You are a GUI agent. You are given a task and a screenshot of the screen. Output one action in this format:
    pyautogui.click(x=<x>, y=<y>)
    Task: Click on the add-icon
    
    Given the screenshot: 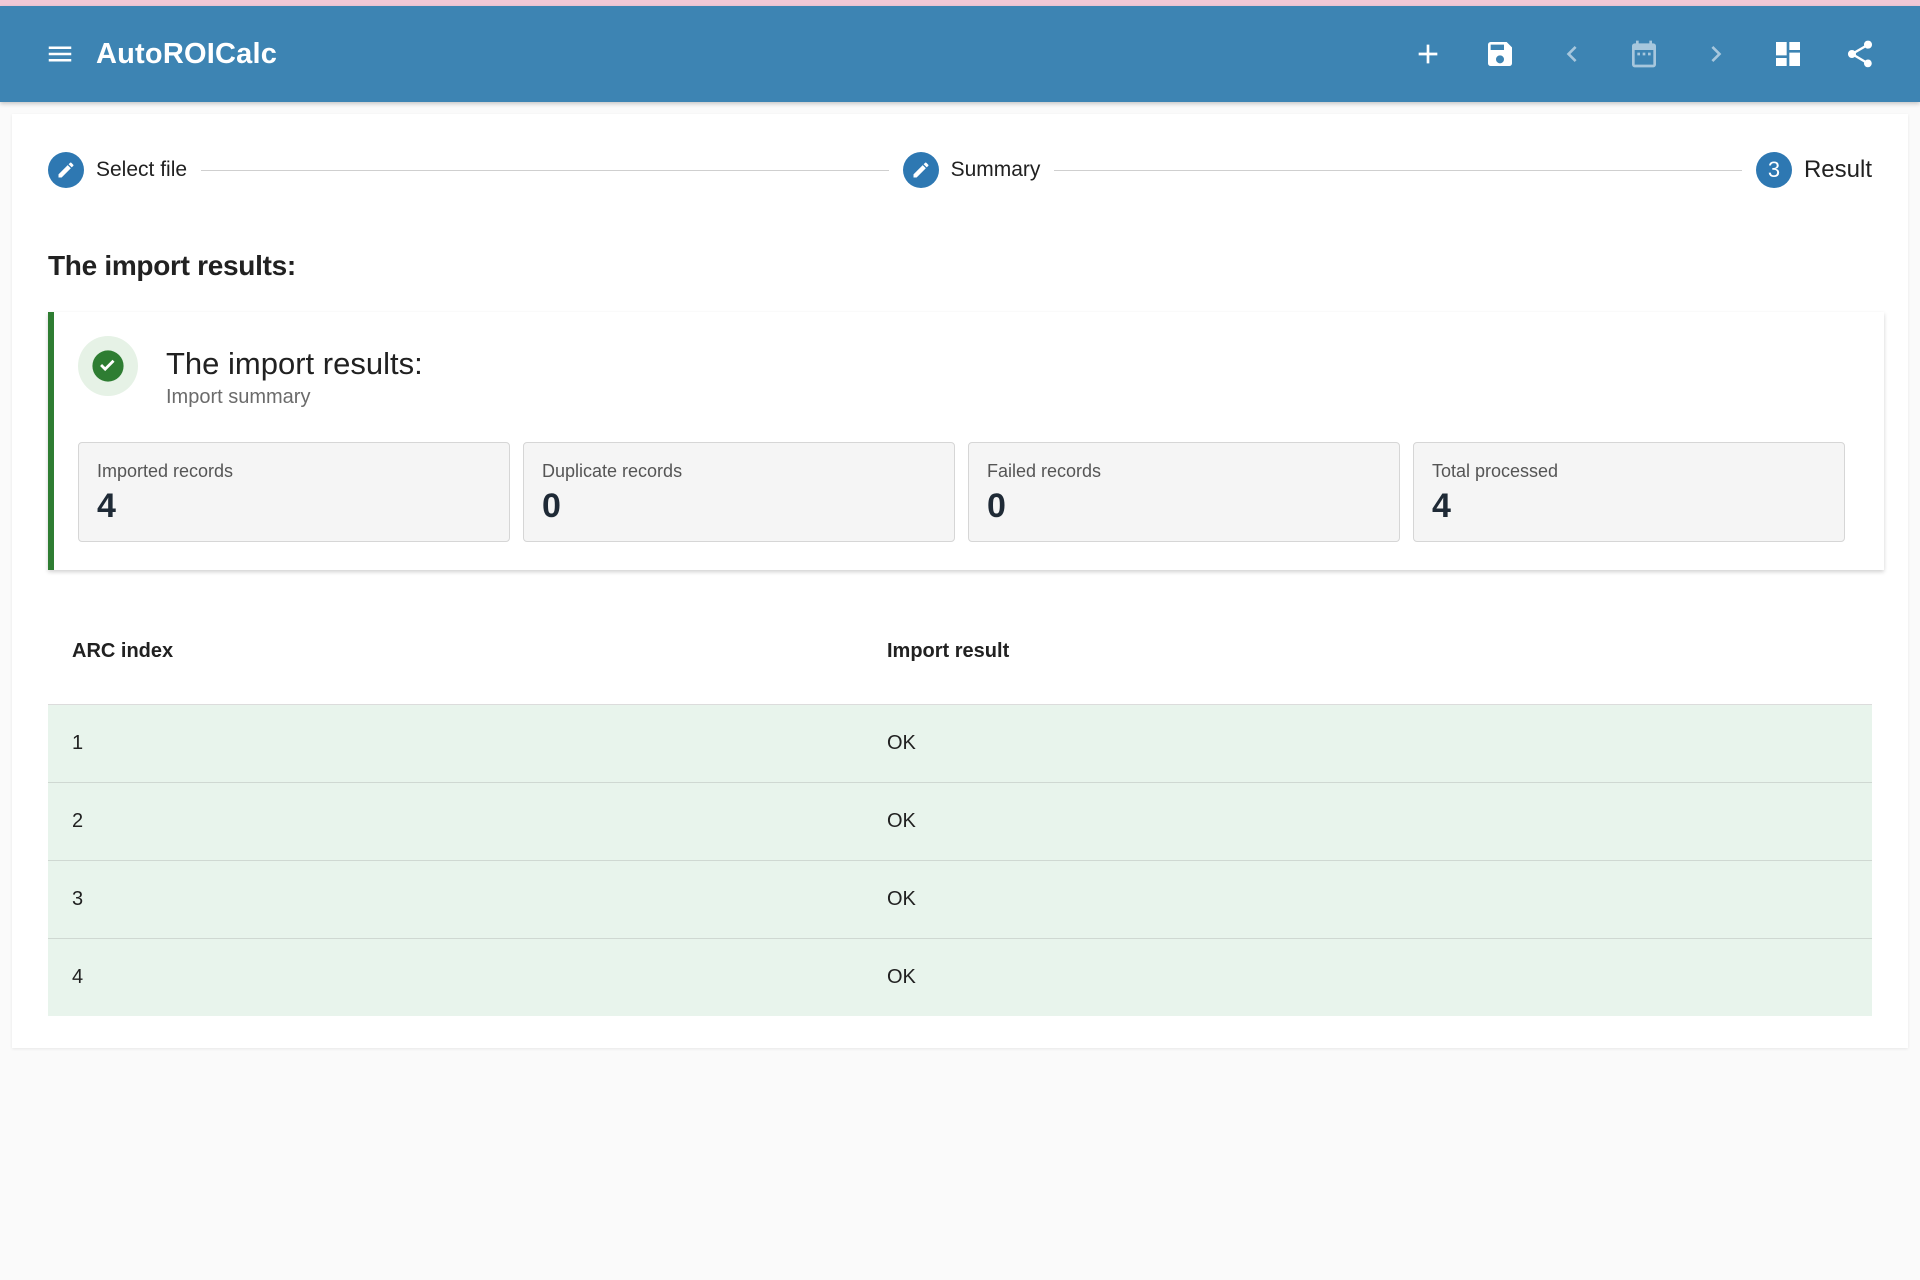 What is the action you would take?
    pyautogui.click(x=1428, y=54)
    